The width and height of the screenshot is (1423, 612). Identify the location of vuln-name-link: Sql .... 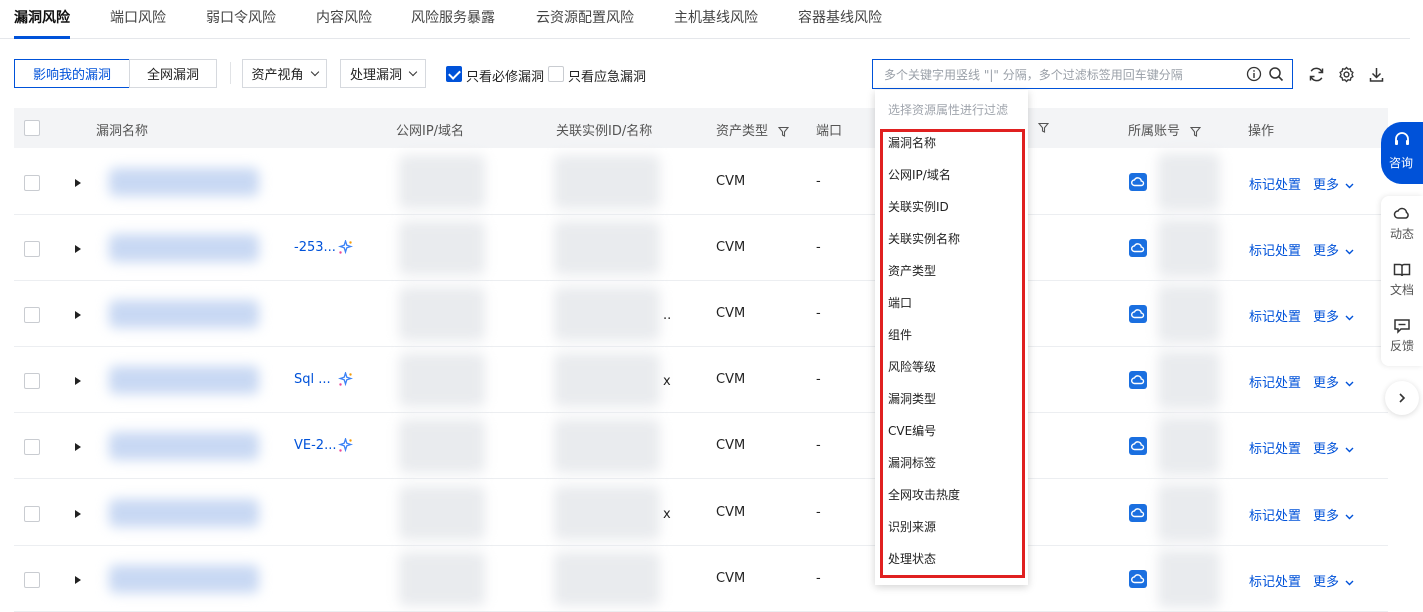
(312, 379).